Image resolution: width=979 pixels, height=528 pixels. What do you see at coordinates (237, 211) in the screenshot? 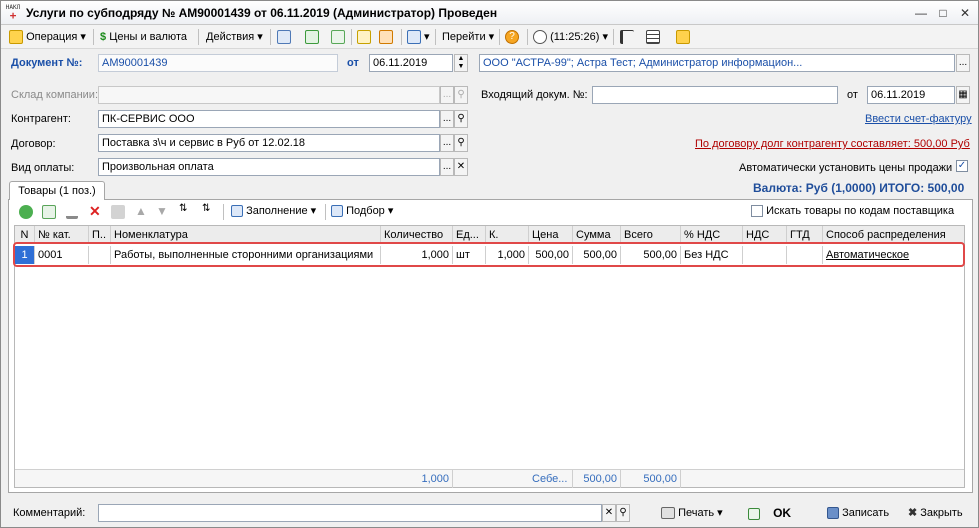
I see `fill-icon` at bounding box center [237, 211].